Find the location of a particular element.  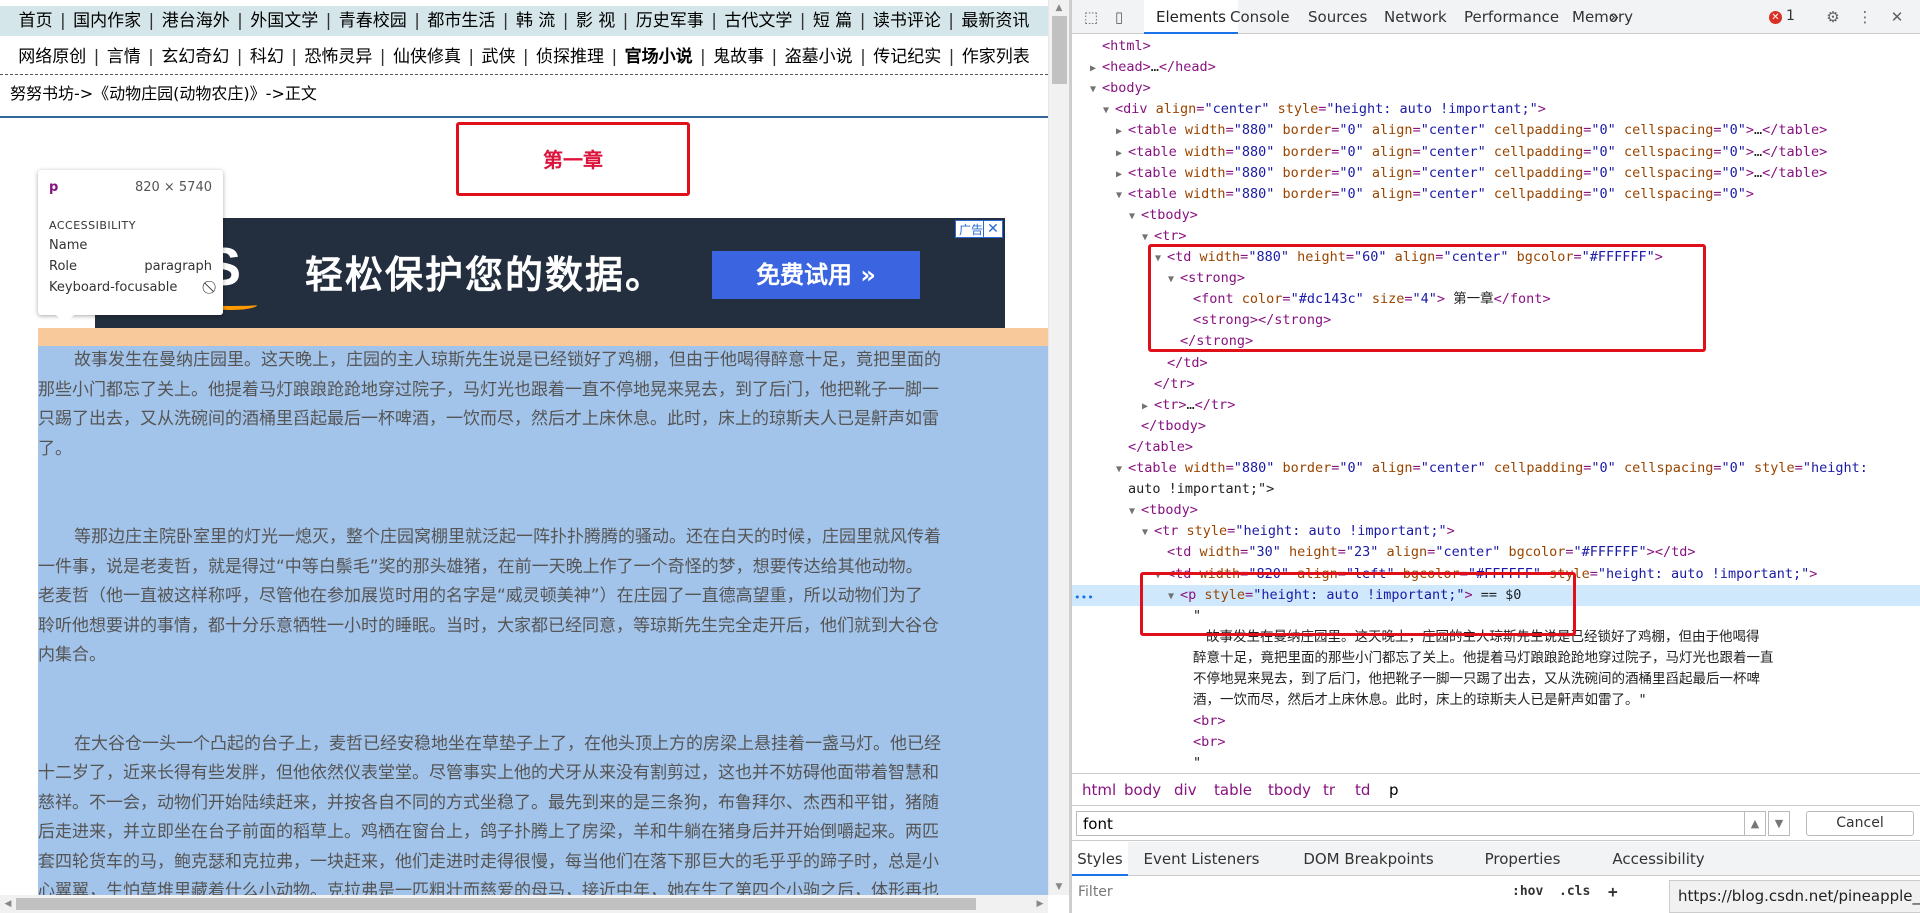

ad-close-icon: ✕ is located at coordinates (993, 229).